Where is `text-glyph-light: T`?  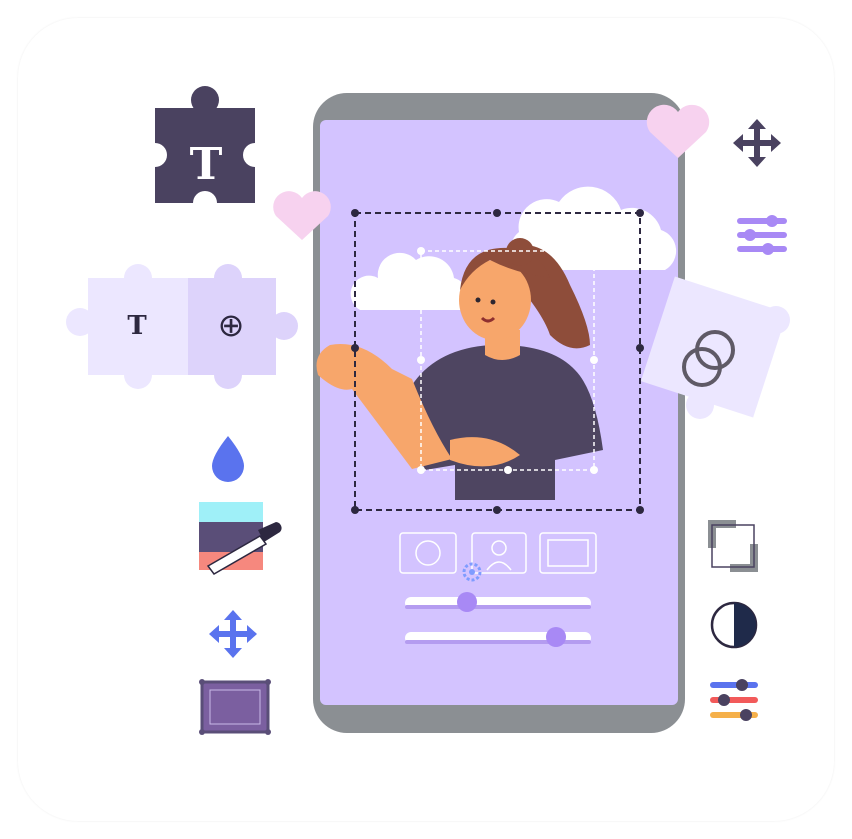 text-glyph-light: T is located at coordinates (137, 326).